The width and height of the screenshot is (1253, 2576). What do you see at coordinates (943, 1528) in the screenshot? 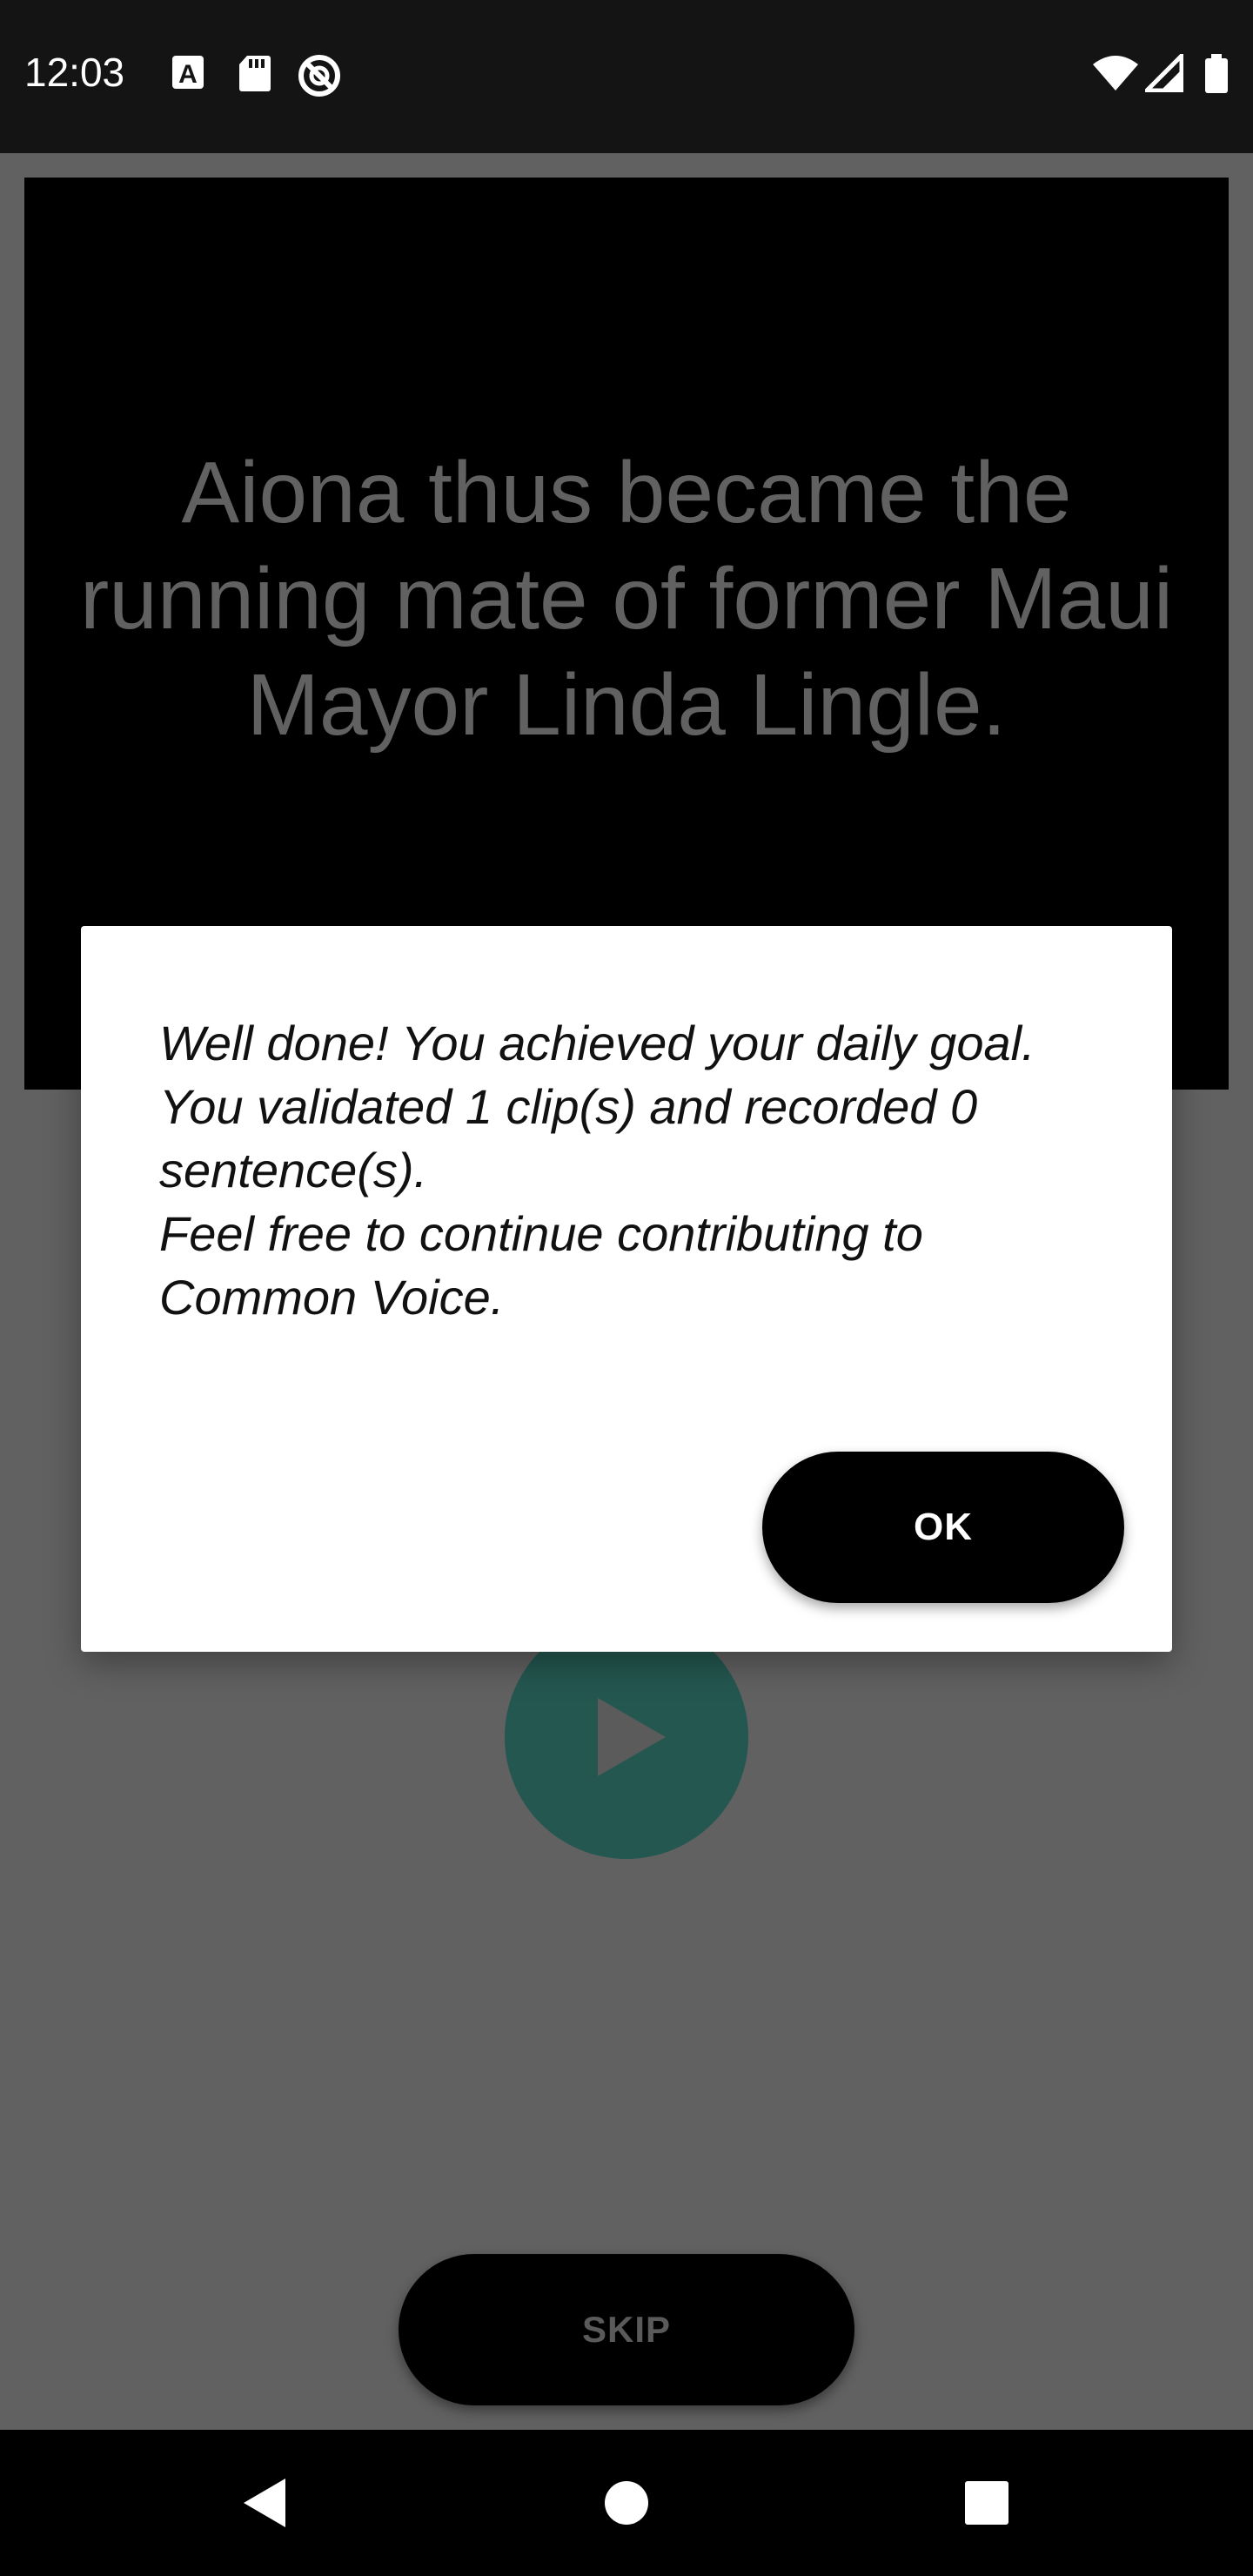
I see `ok-button: OK` at bounding box center [943, 1528].